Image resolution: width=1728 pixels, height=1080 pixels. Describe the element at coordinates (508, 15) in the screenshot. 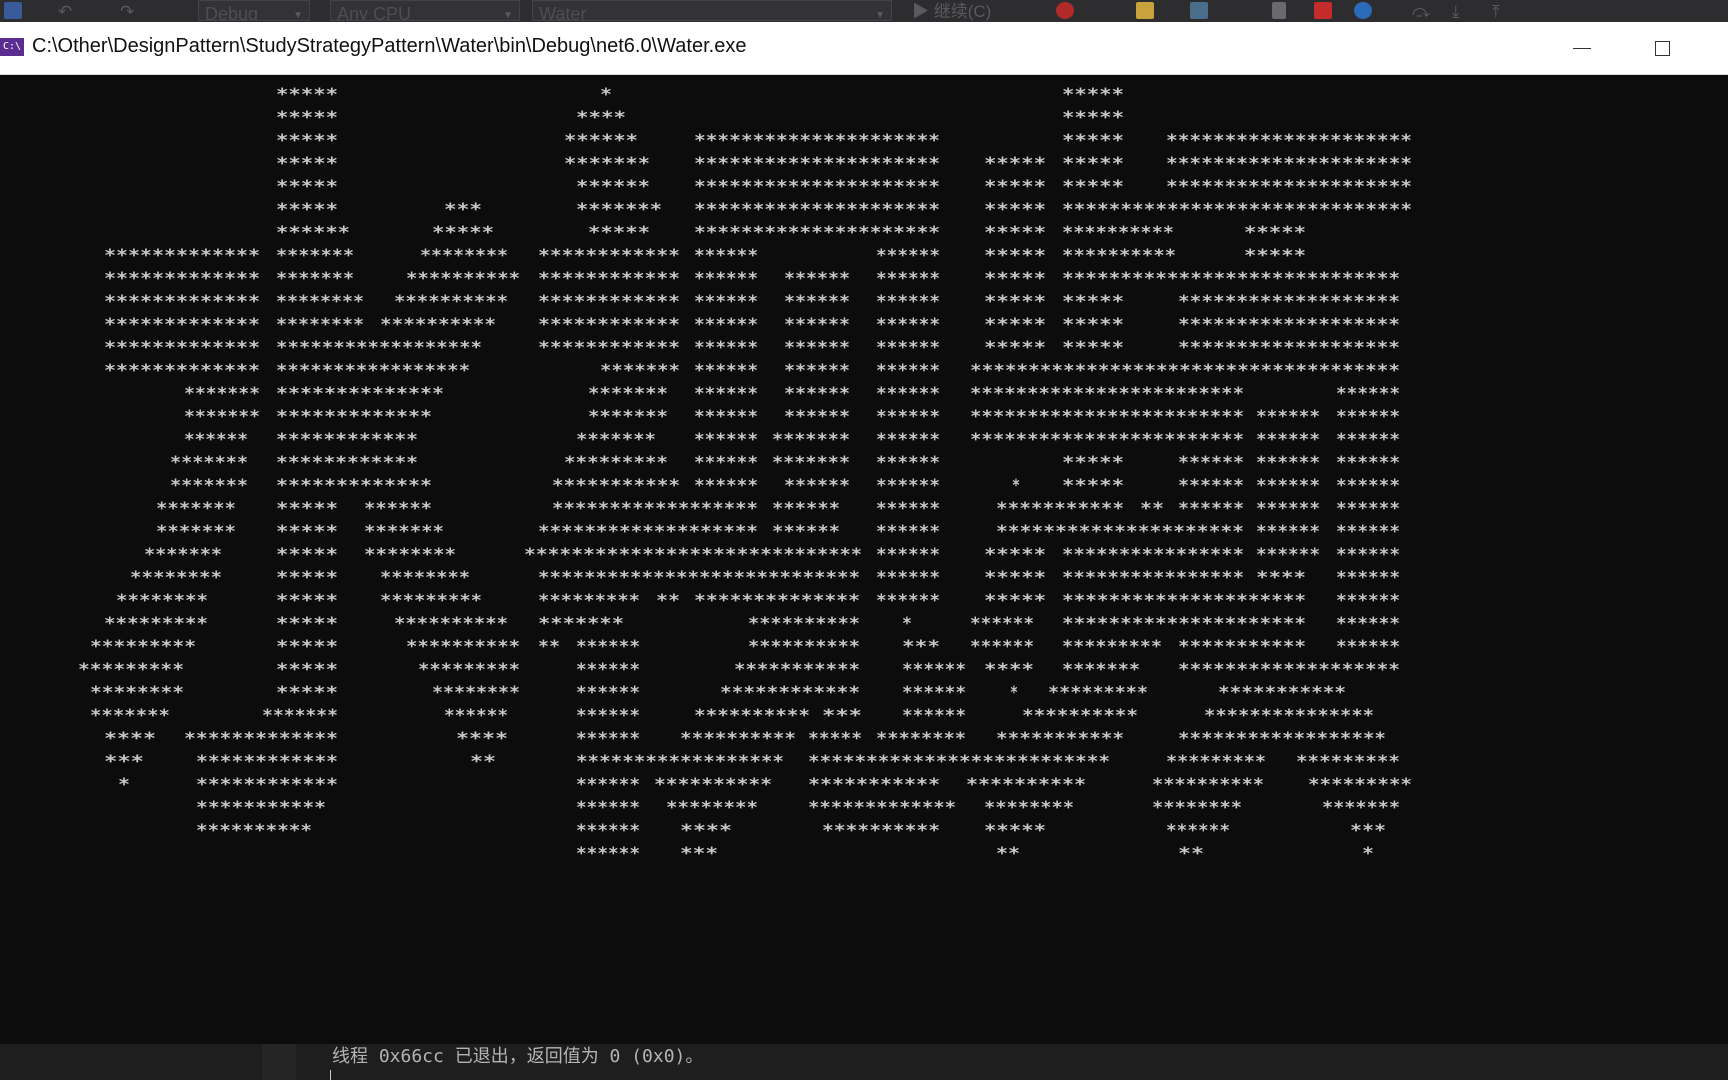

I see `chevron-down-icon: ▼` at that location.